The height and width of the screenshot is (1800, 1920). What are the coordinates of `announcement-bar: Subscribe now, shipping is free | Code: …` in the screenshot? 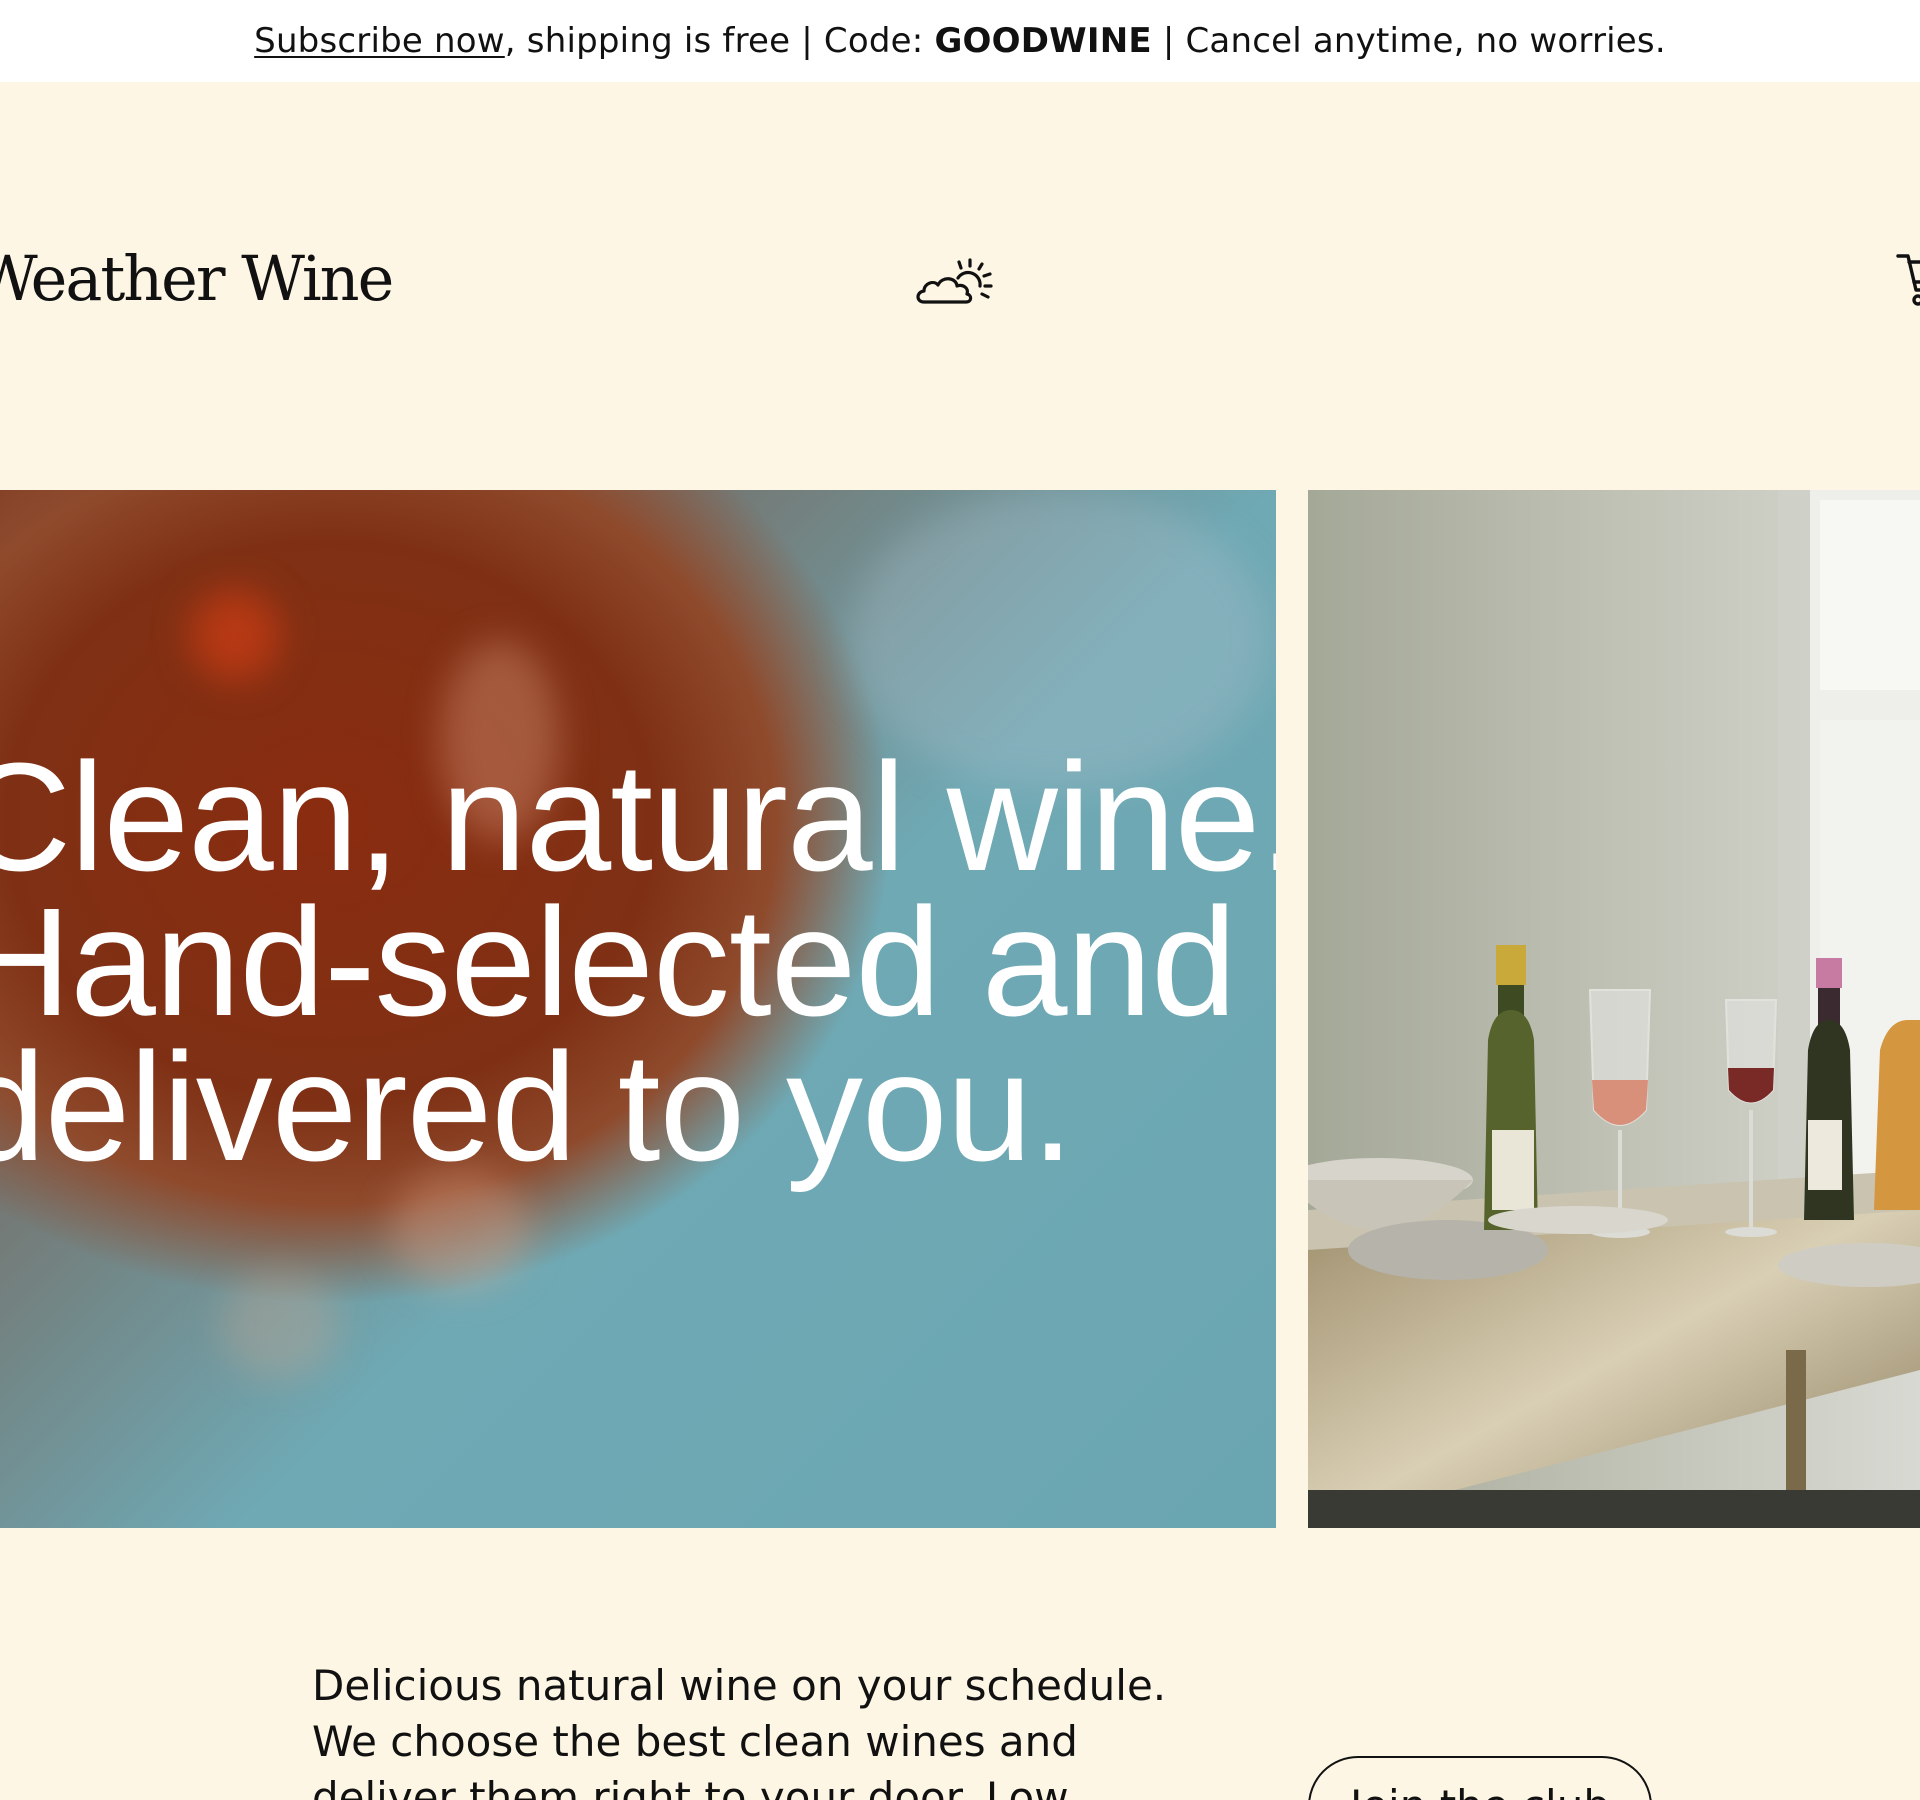 It's located at (960, 41).